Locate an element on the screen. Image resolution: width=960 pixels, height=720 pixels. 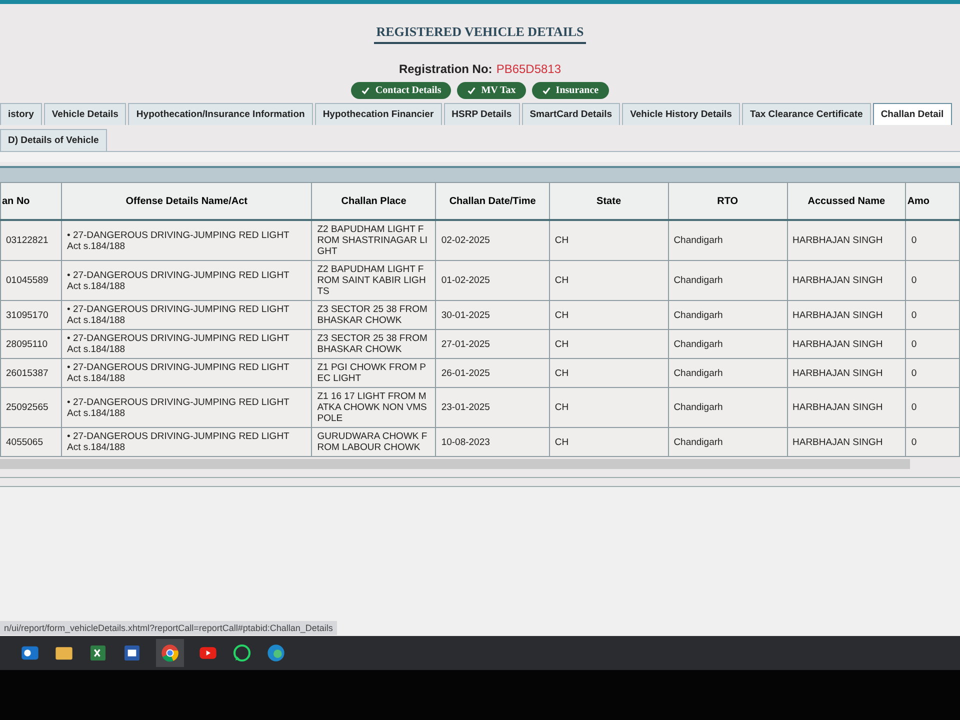
tab: Challan Detail is located at coordinates (912, 114).